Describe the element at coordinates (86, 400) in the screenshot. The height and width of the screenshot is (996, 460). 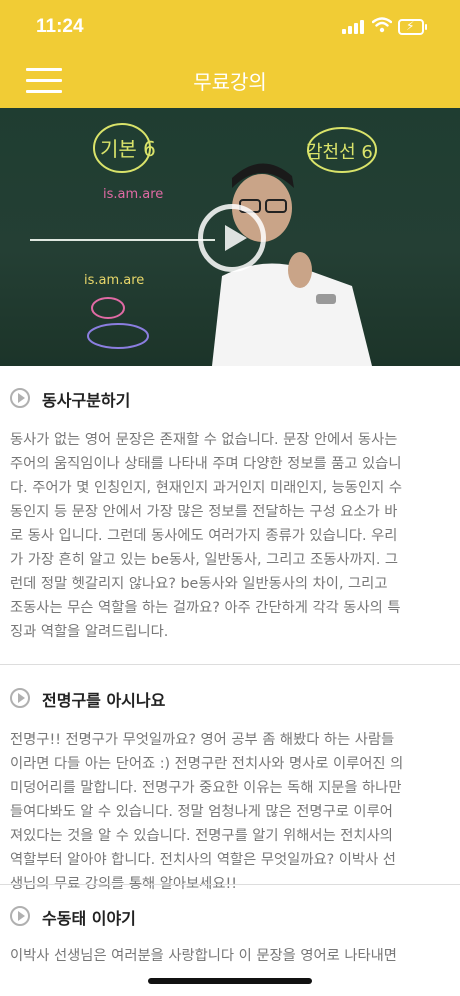
I see `section-title: 동사구분하기` at that location.